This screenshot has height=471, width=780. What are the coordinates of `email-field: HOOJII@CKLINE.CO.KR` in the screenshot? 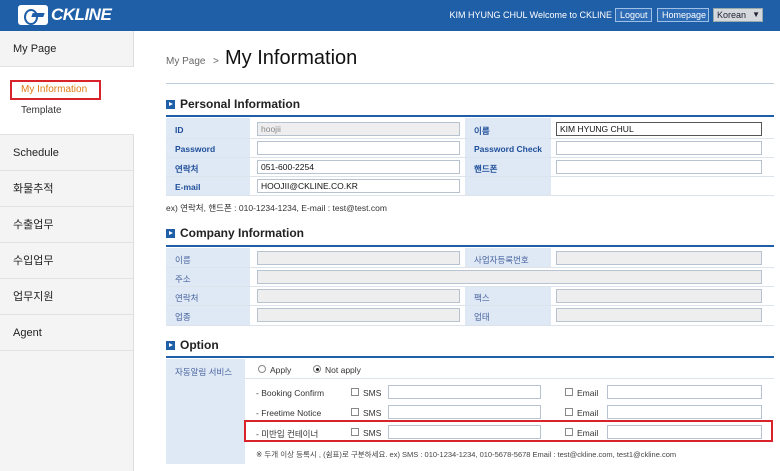 It's located at (358, 186).